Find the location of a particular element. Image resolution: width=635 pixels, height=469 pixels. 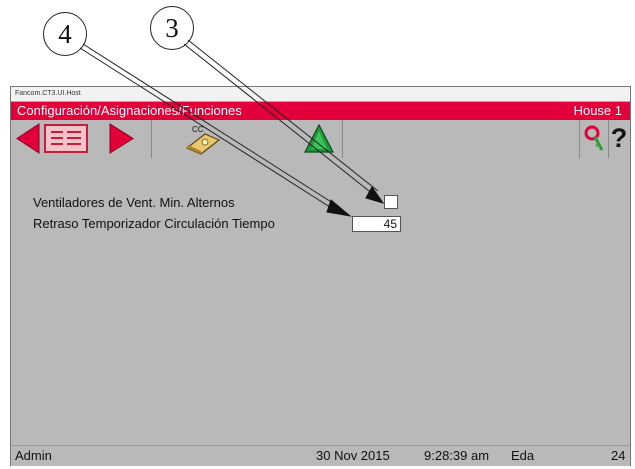

callout-3-arrowhead is located at coordinates (375, 195).